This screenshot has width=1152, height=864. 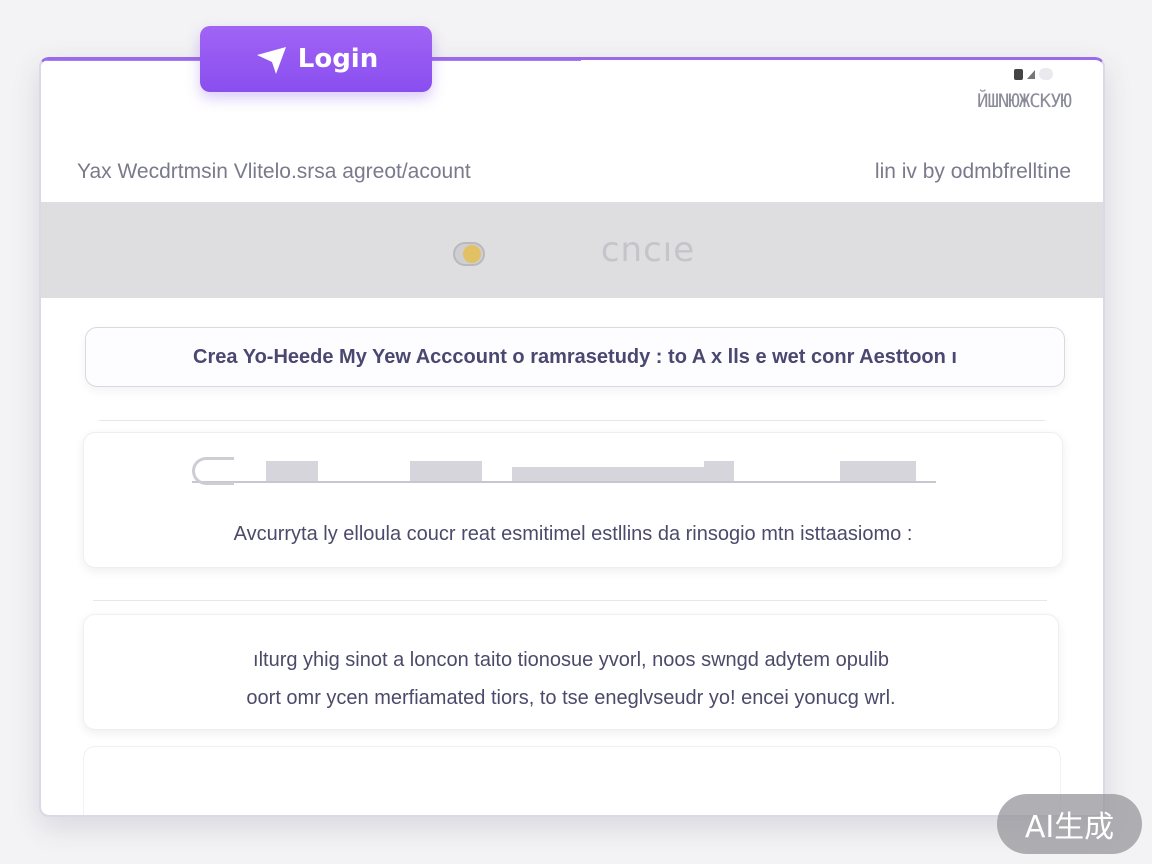 What do you see at coordinates (572, 250) in the screenshot?
I see `banner: cncıe` at bounding box center [572, 250].